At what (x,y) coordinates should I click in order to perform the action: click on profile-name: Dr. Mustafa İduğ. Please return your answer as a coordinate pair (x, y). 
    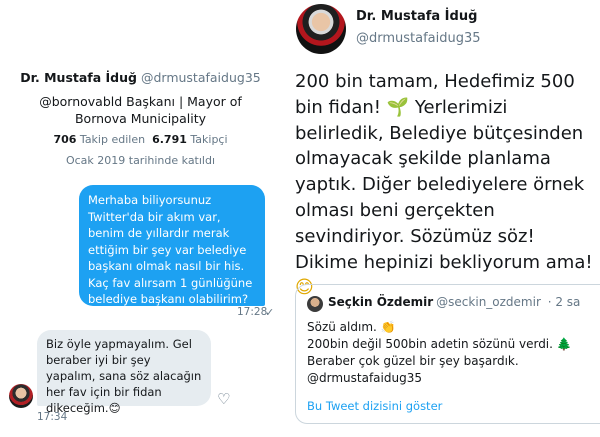
    Looking at the image, I should click on (78, 77).